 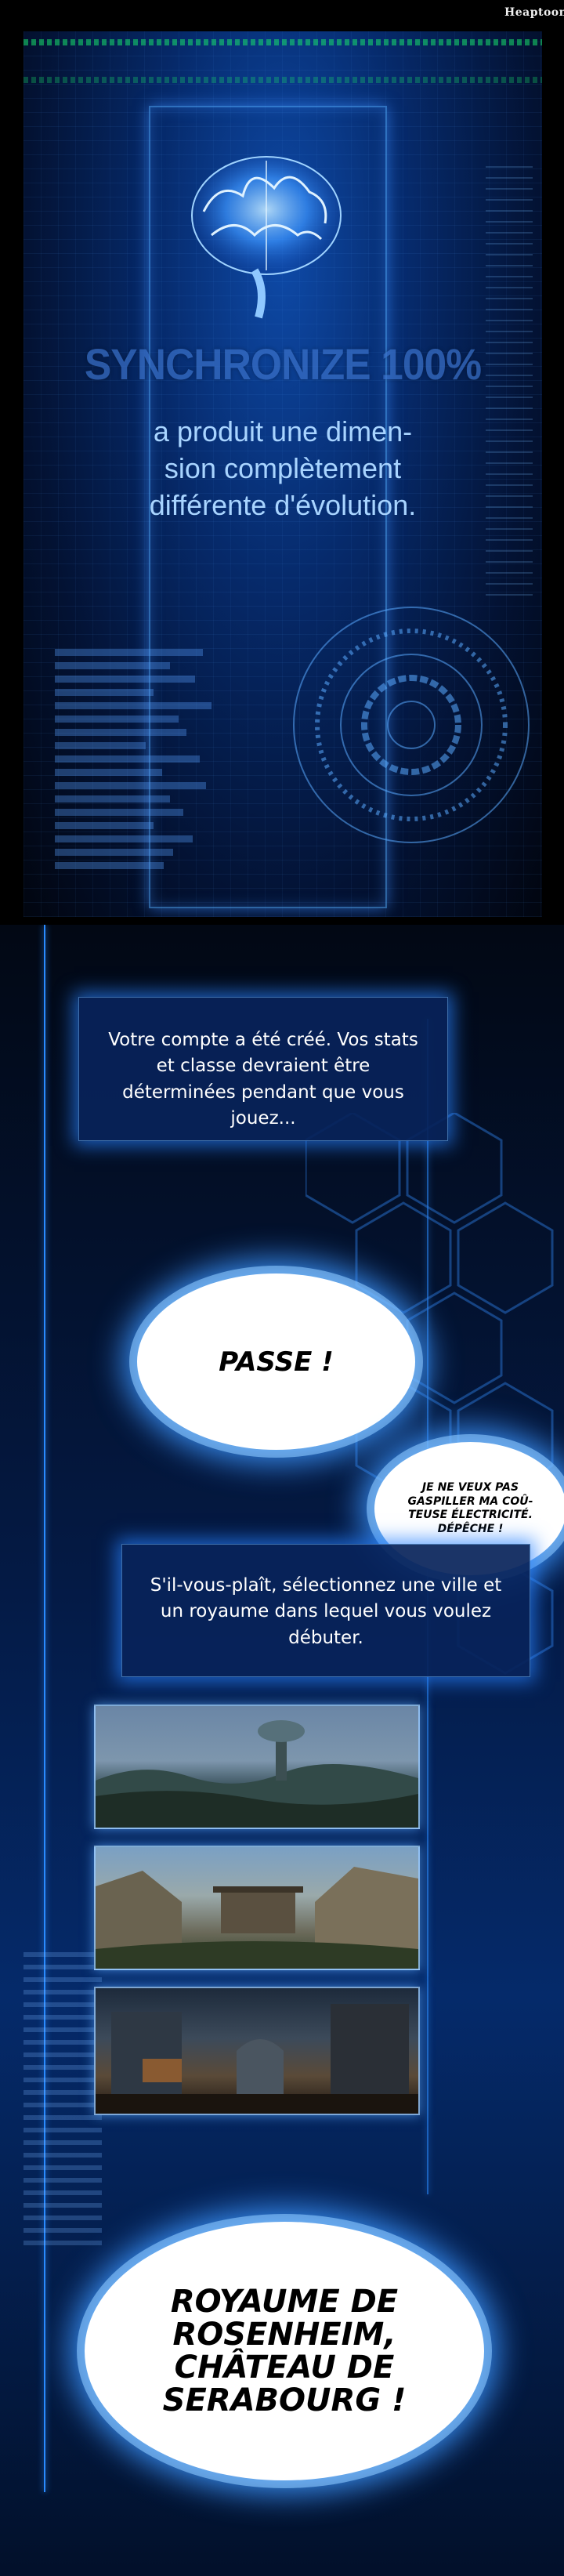 What do you see at coordinates (283, 505) in the screenshot?
I see `narration-line: différente d'évolution.` at bounding box center [283, 505].